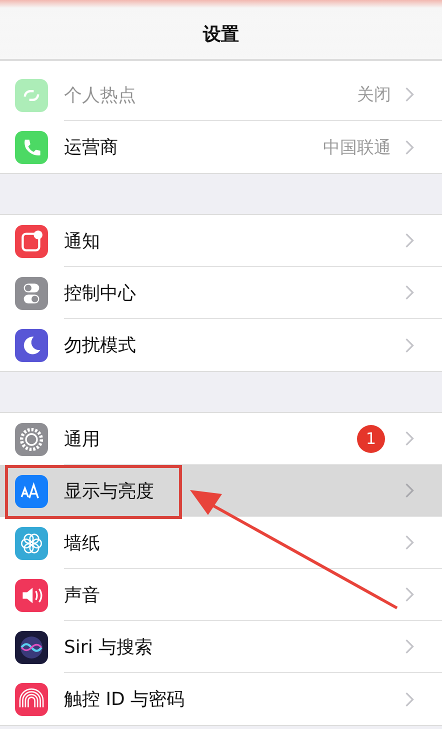  What do you see at coordinates (221, 595) in the screenshot?
I see `settings-row: 声音` at bounding box center [221, 595].